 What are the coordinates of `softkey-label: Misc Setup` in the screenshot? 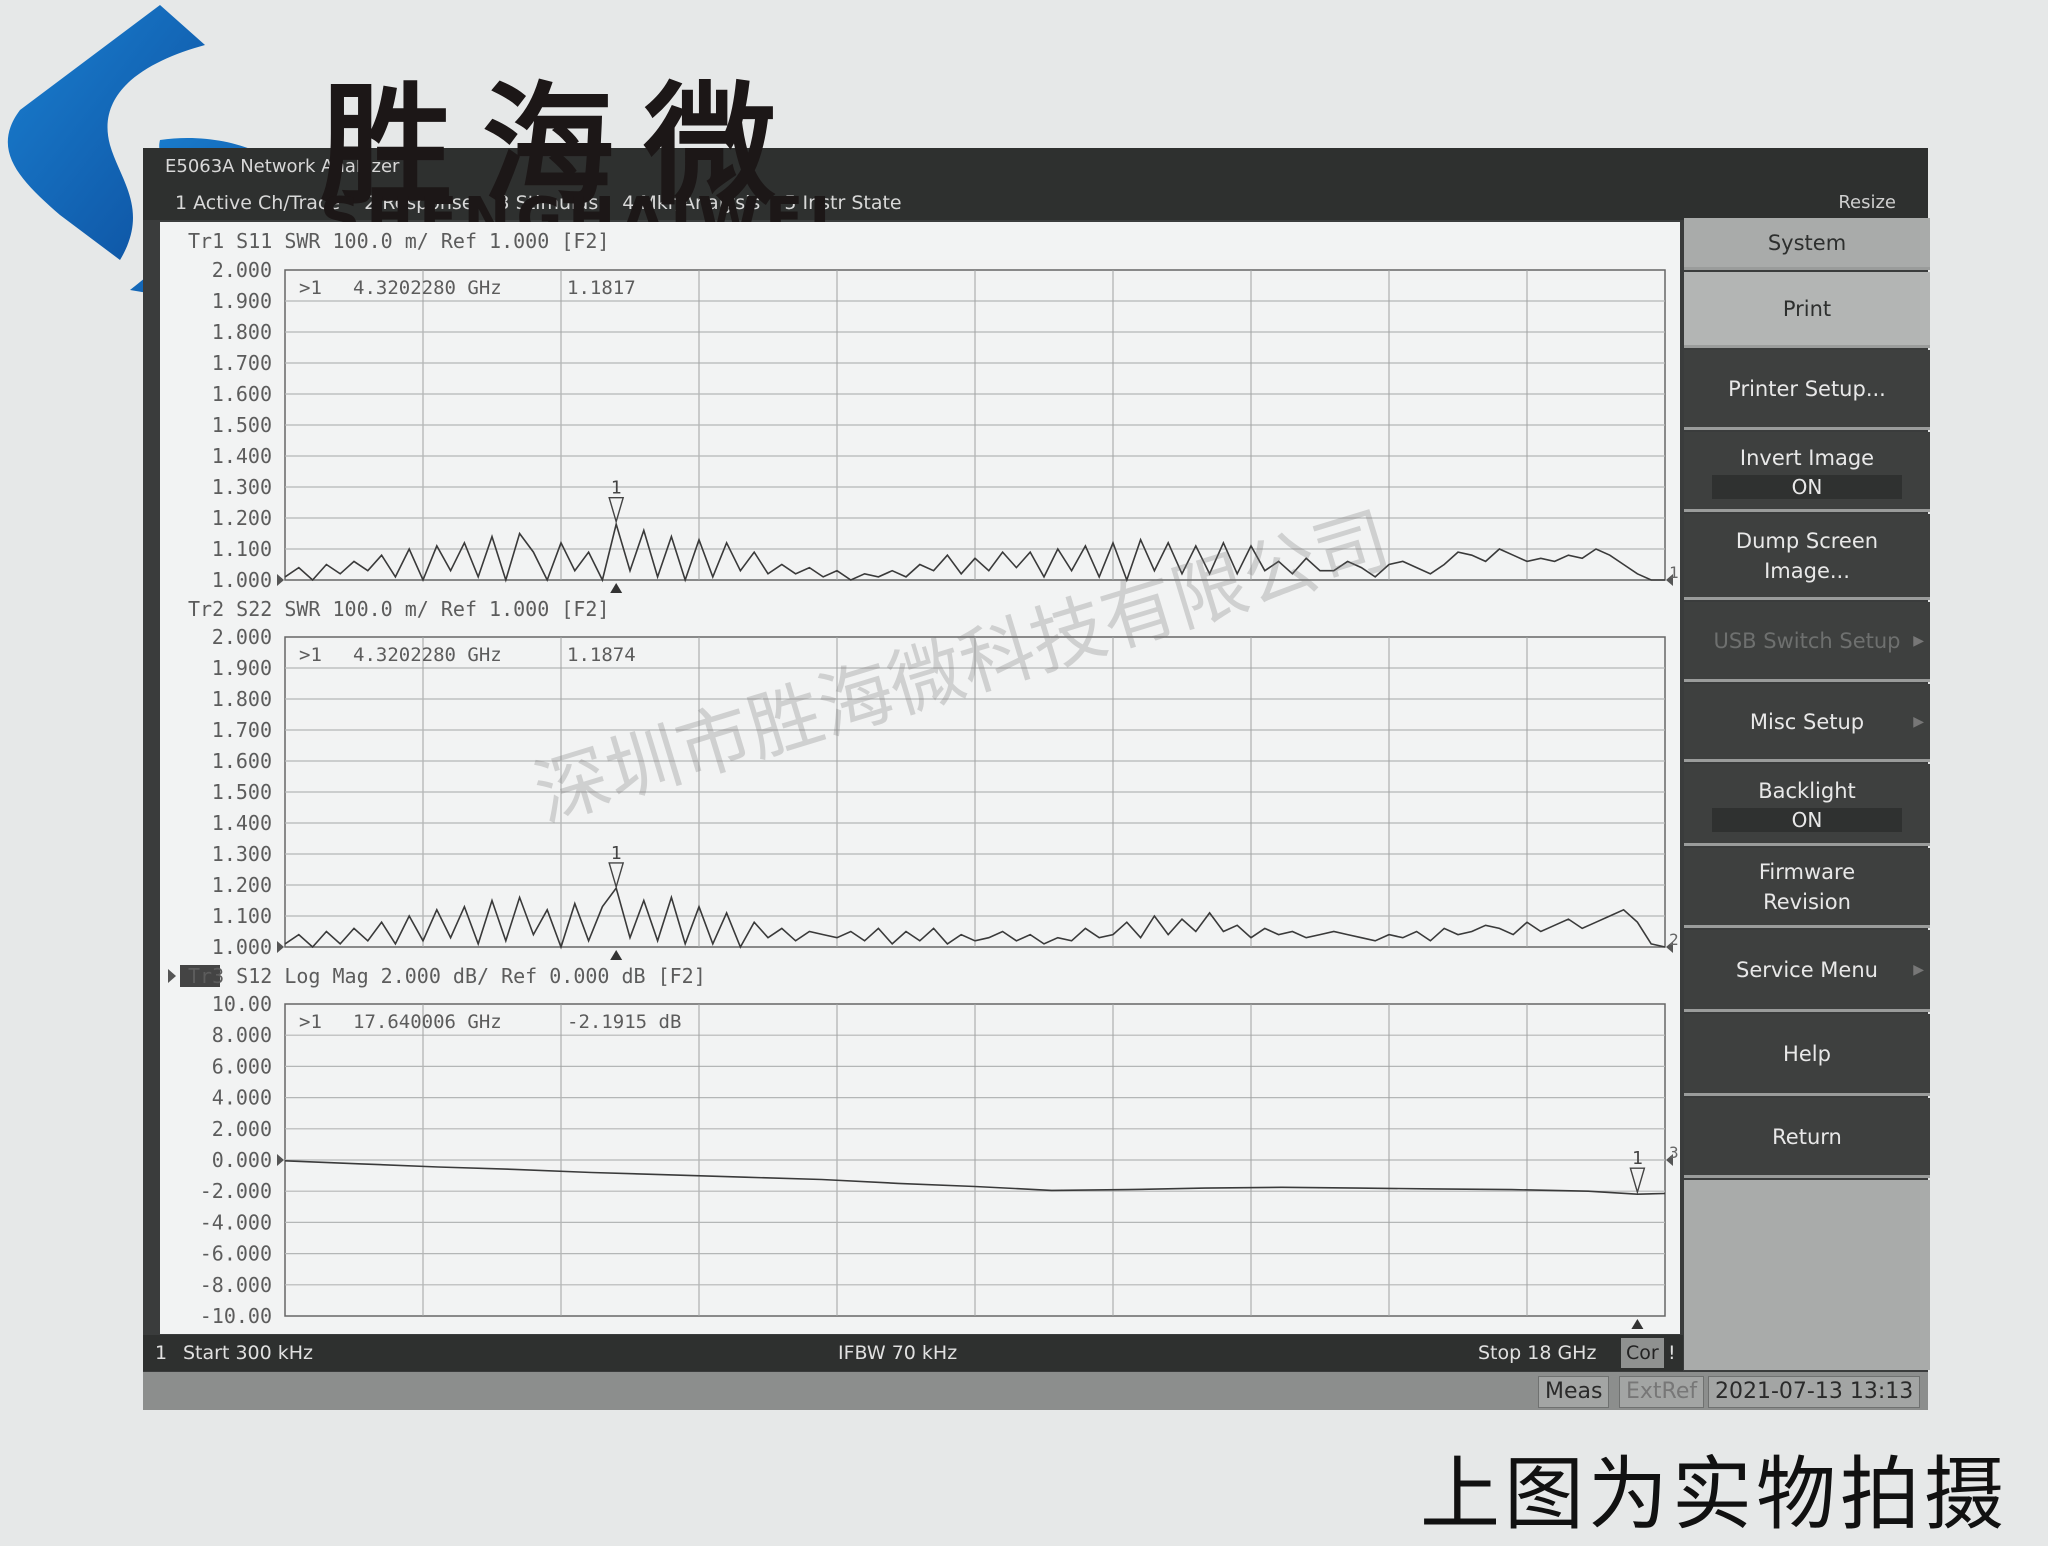 It's located at (1807, 721).